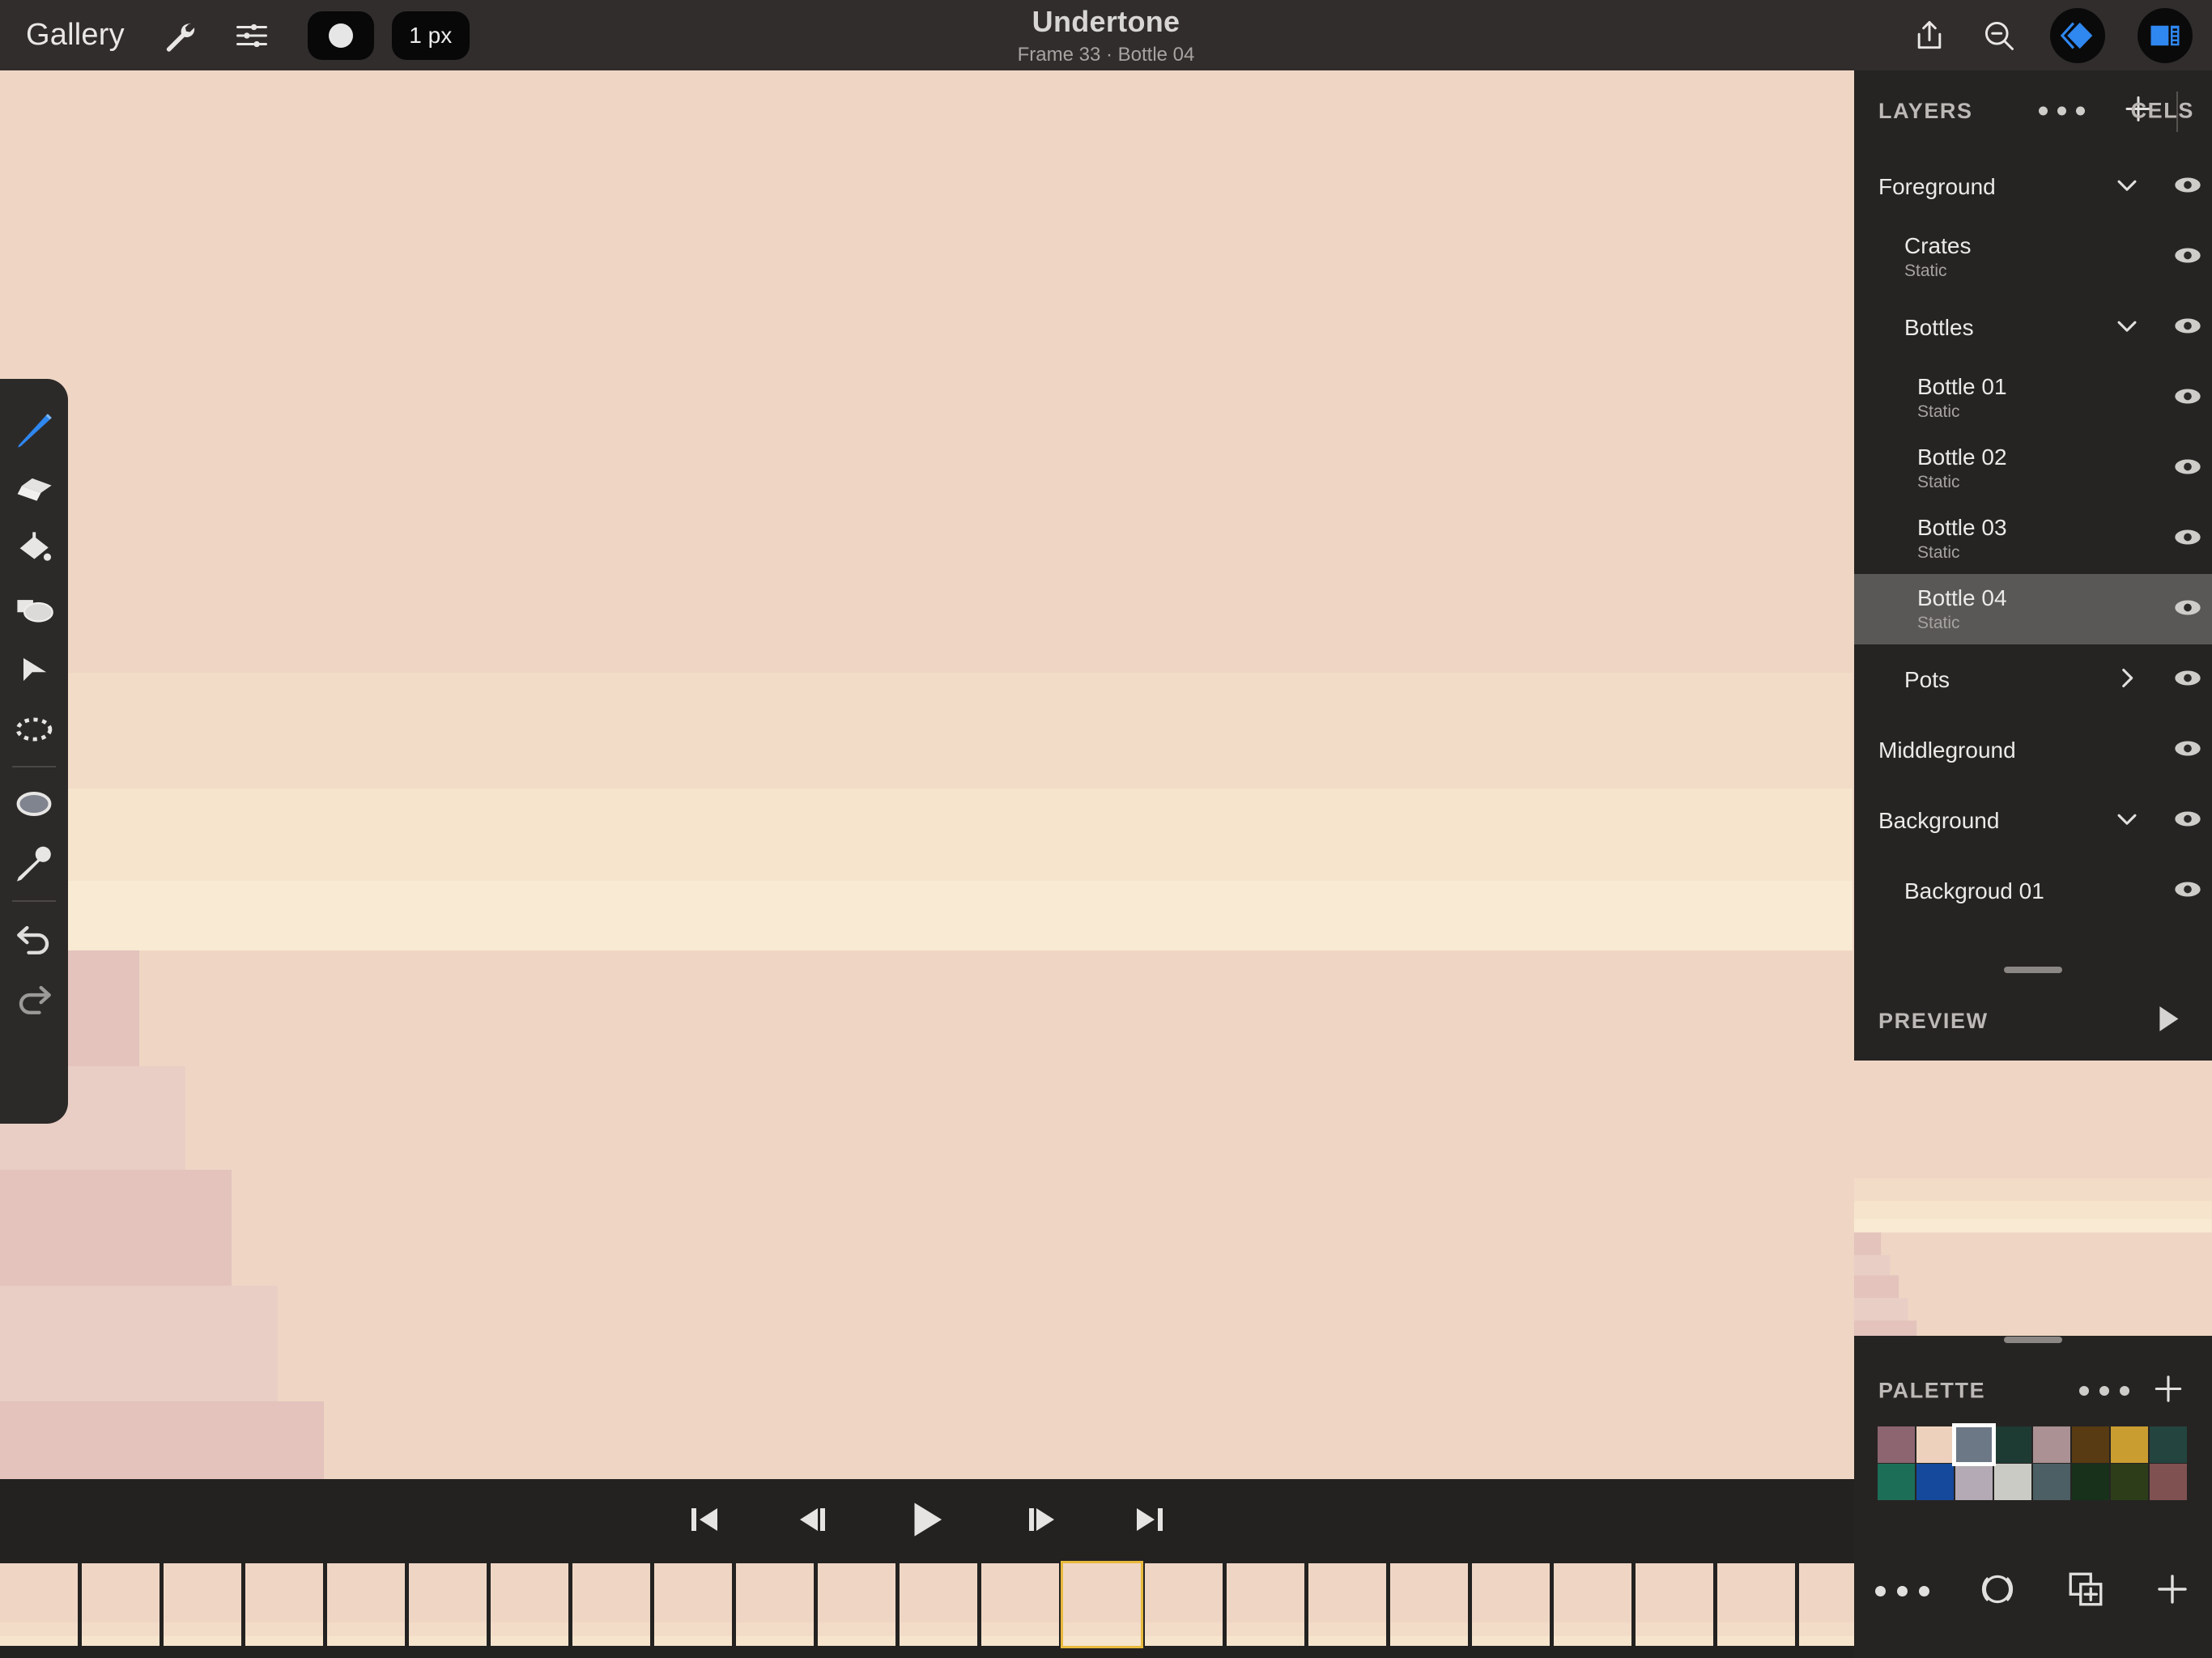  Describe the element at coordinates (2033, 820) in the screenshot. I see `layer-row-background: Background` at that location.